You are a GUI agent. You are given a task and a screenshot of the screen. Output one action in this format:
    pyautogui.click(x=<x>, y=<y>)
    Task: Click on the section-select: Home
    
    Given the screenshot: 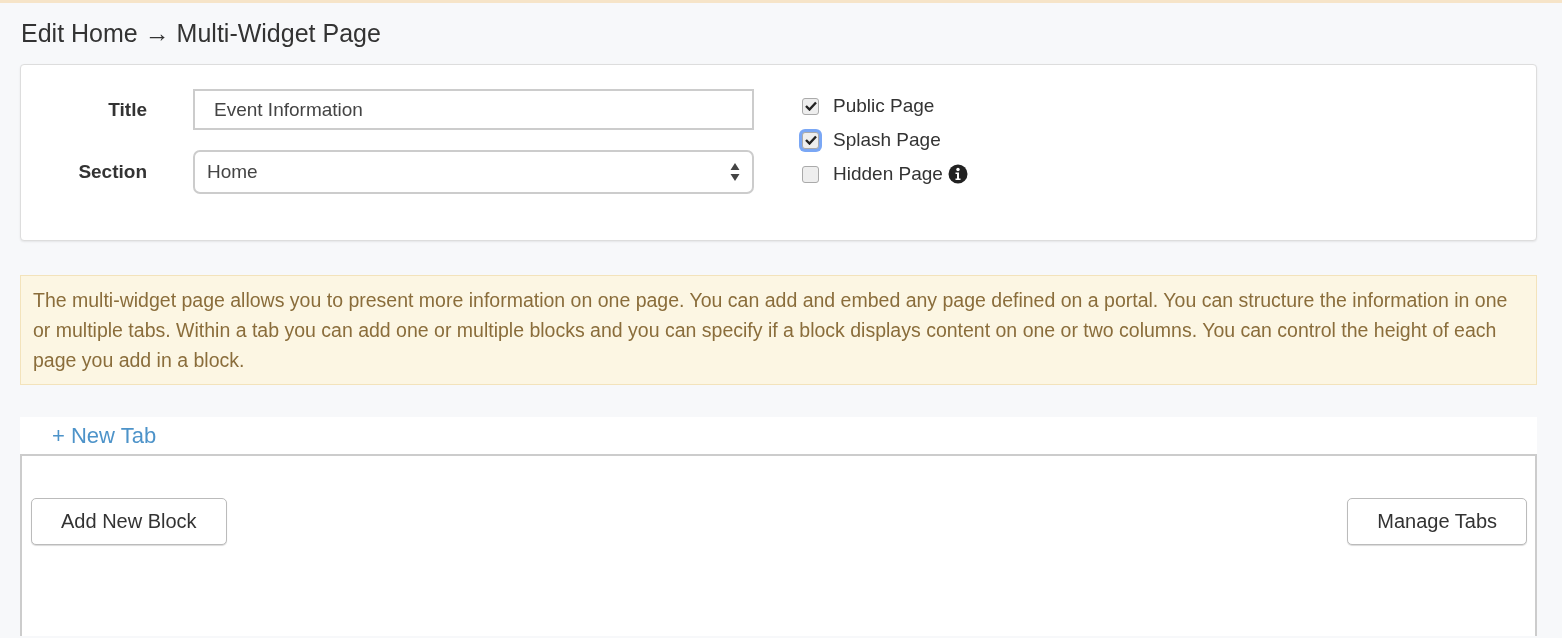 What is the action you would take?
    pyautogui.click(x=473, y=172)
    